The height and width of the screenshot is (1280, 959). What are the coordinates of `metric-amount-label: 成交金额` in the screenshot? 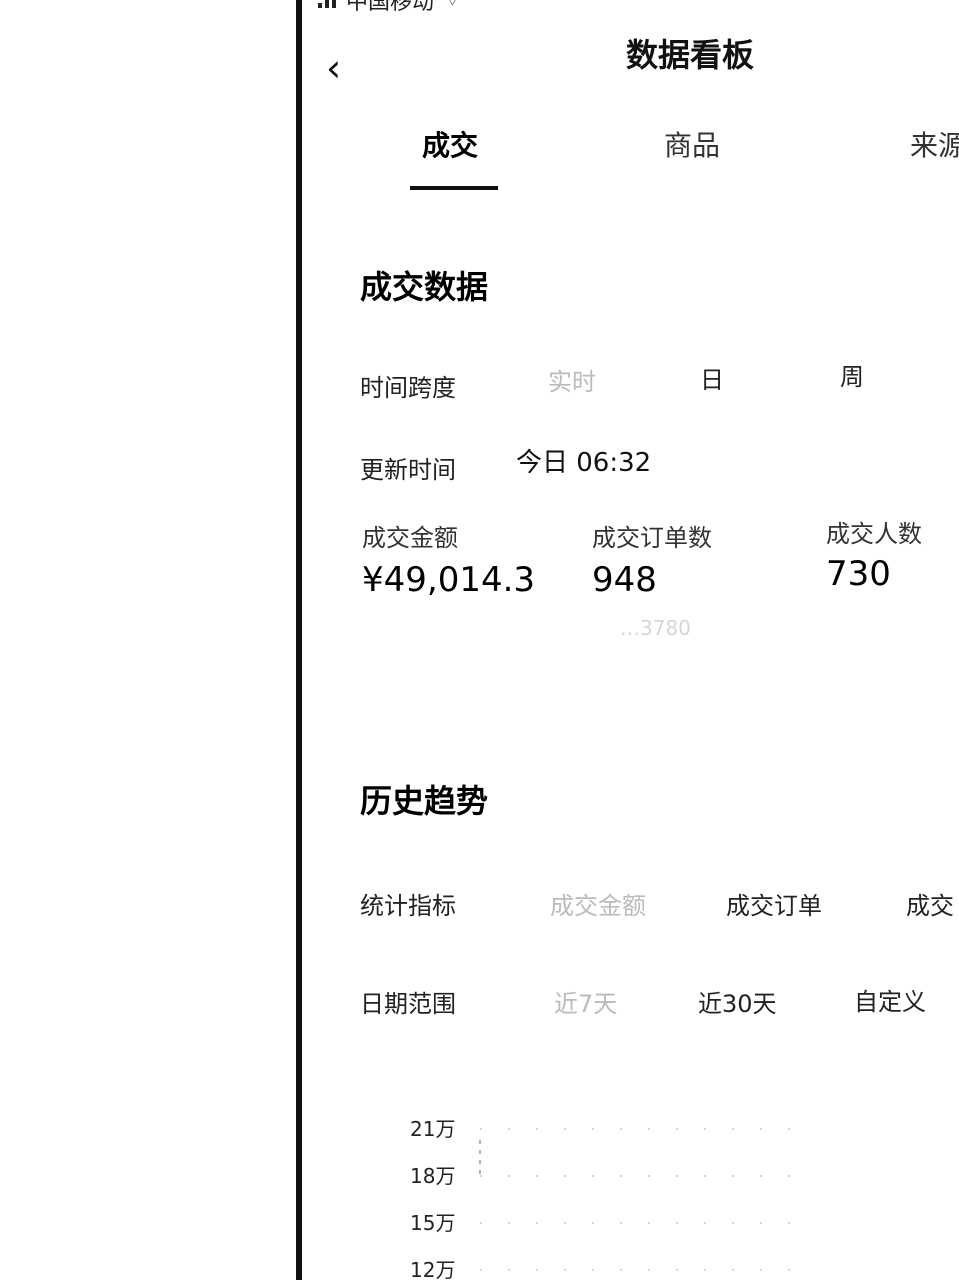 It's located at (410, 538).